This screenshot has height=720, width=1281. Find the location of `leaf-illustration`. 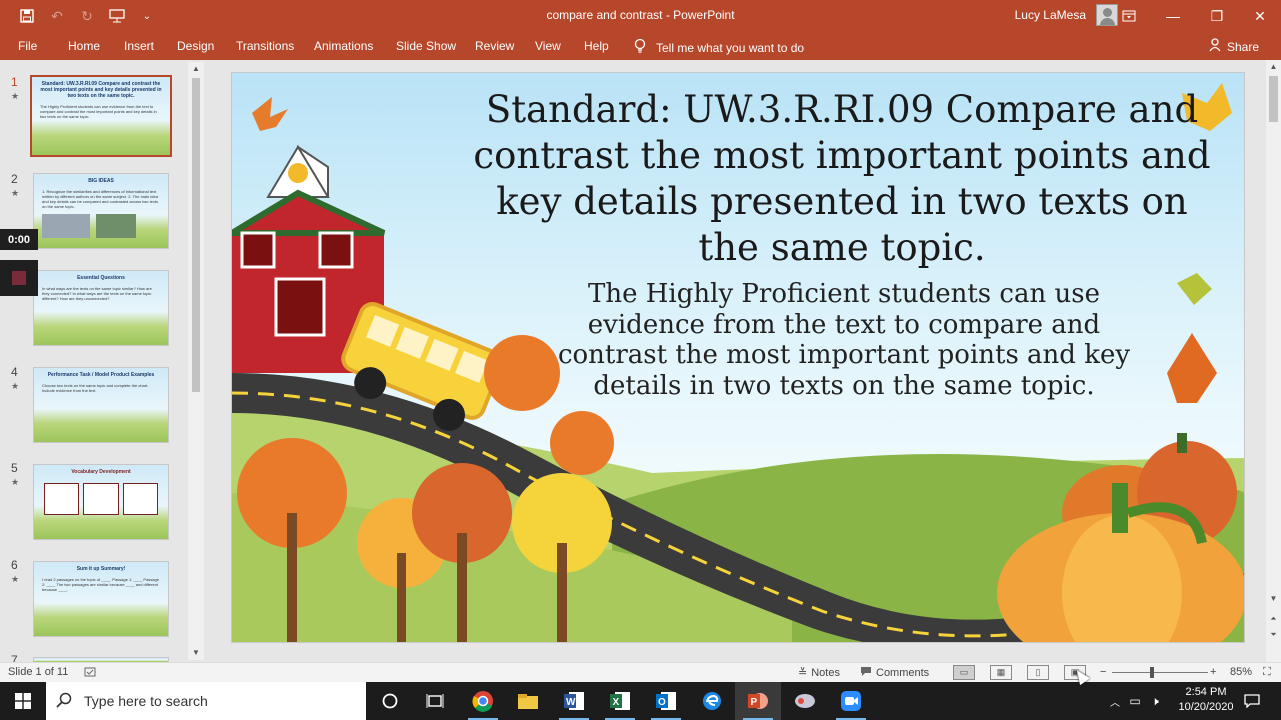

leaf-illustration is located at coordinates (1194, 289).